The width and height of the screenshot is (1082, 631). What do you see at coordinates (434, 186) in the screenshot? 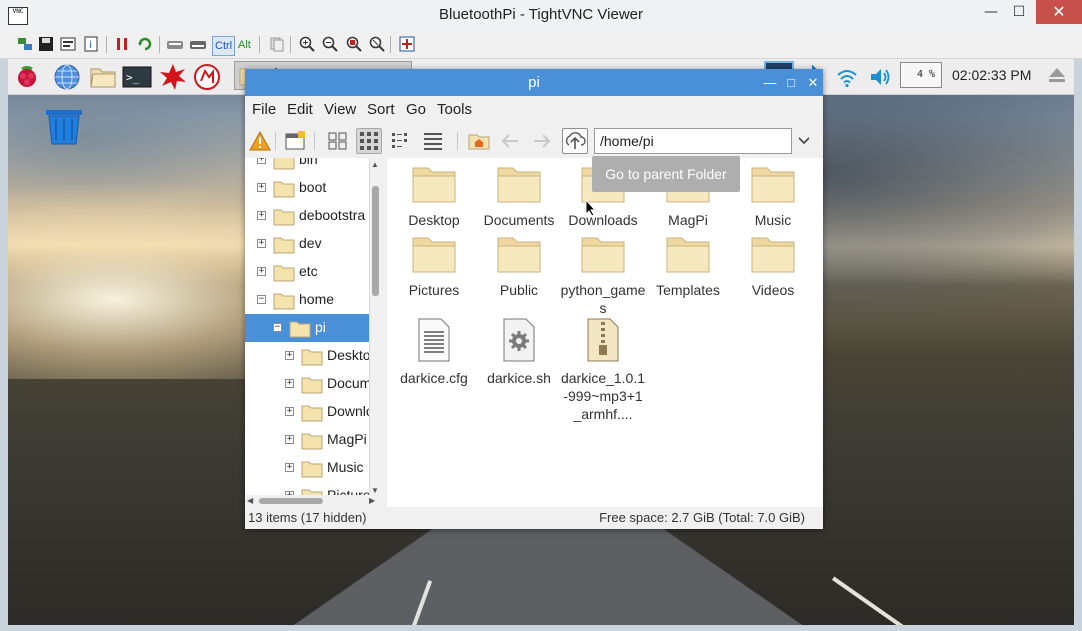
I see `folder-icon` at bounding box center [434, 186].